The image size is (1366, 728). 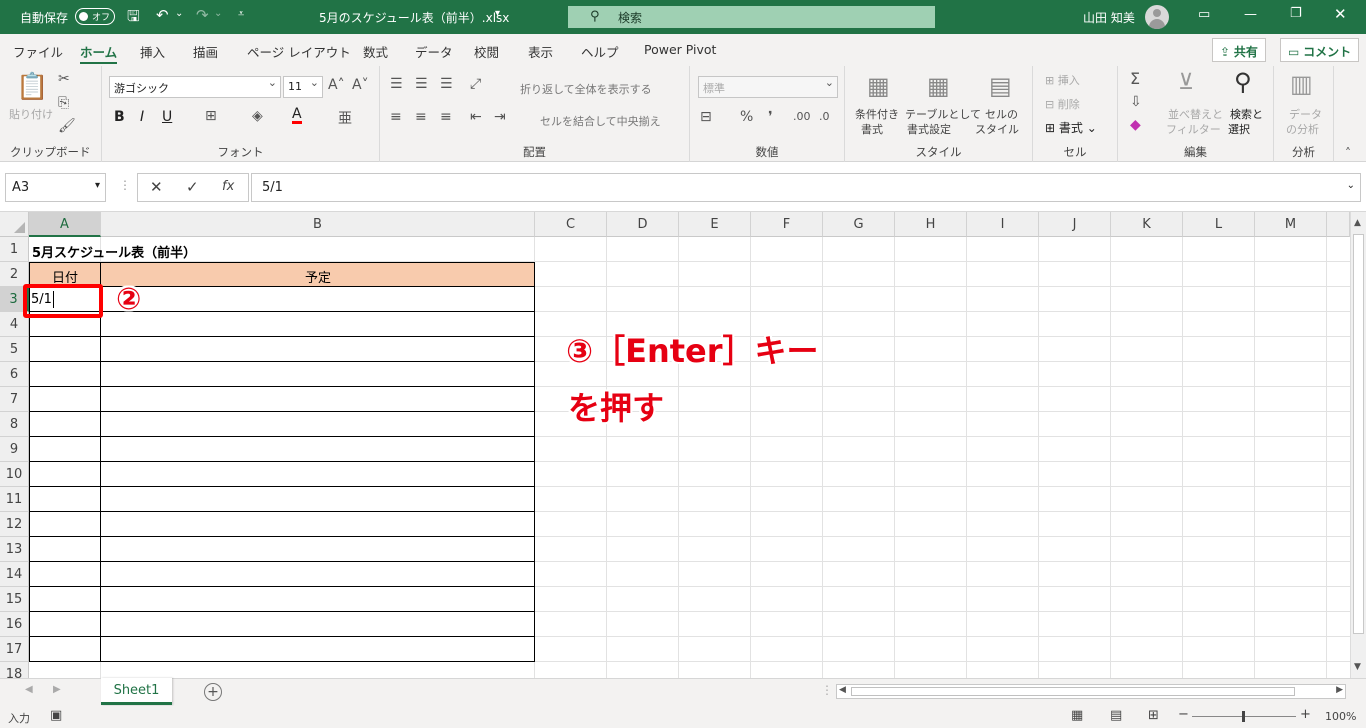 What do you see at coordinates (842, 690) in the screenshot?
I see `scroll-left-icon: ◀` at bounding box center [842, 690].